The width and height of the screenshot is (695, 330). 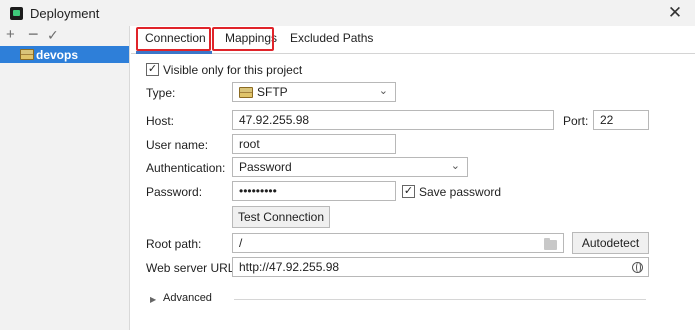 I want to click on highlight-box-connection, so click(x=173, y=39).